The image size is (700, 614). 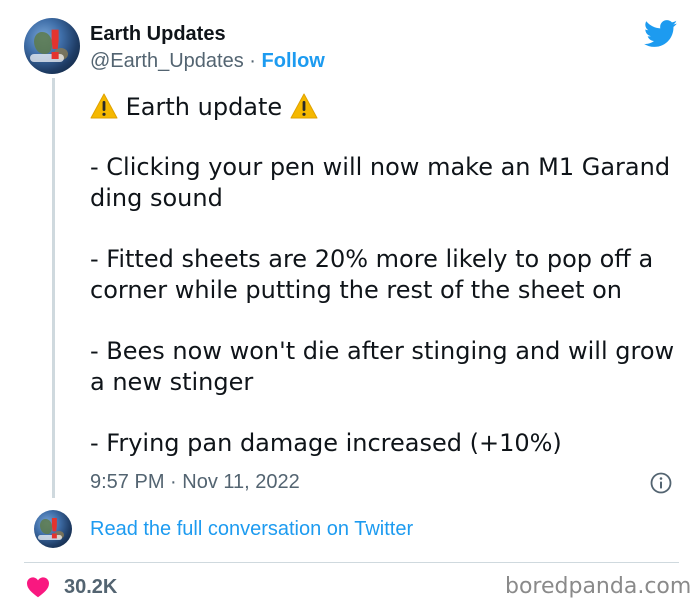 What do you see at coordinates (598, 586) in the screenshot?
I see `source-watermark: boredpanda.com` at bounding box center [598, 586].